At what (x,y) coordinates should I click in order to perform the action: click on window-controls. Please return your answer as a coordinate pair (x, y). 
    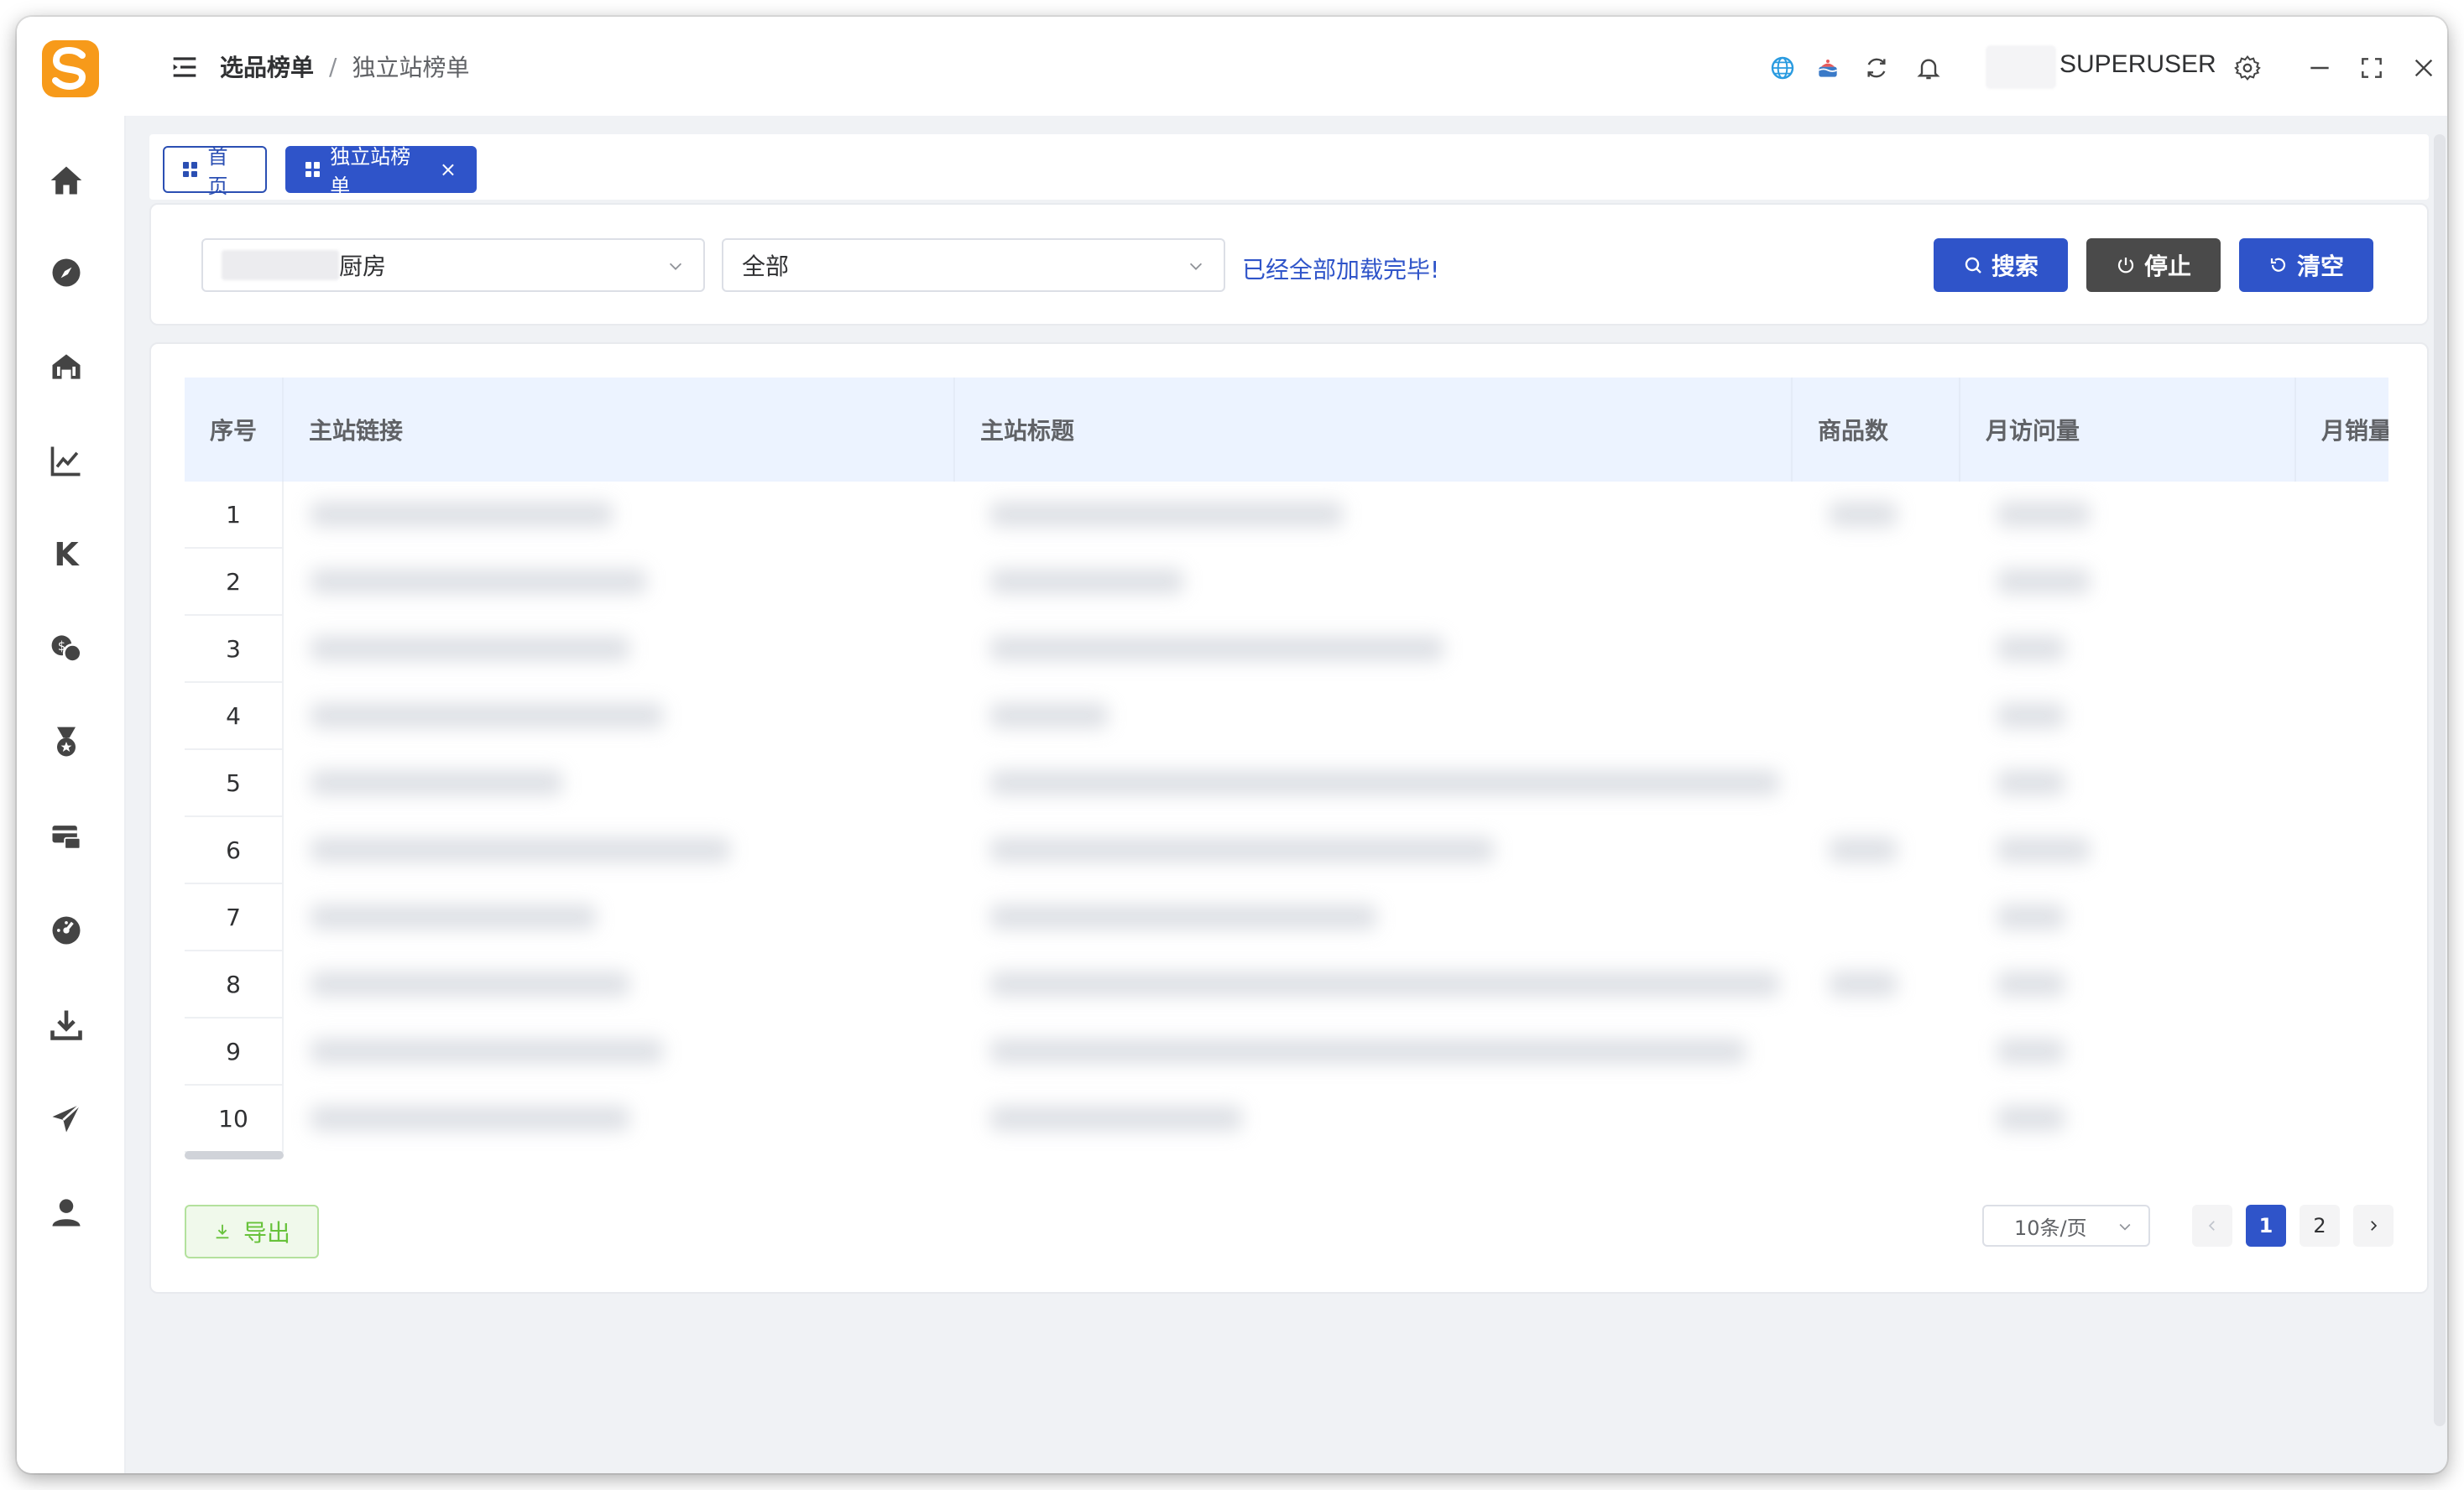
    Looking at the image, I should click on (2335, 68).